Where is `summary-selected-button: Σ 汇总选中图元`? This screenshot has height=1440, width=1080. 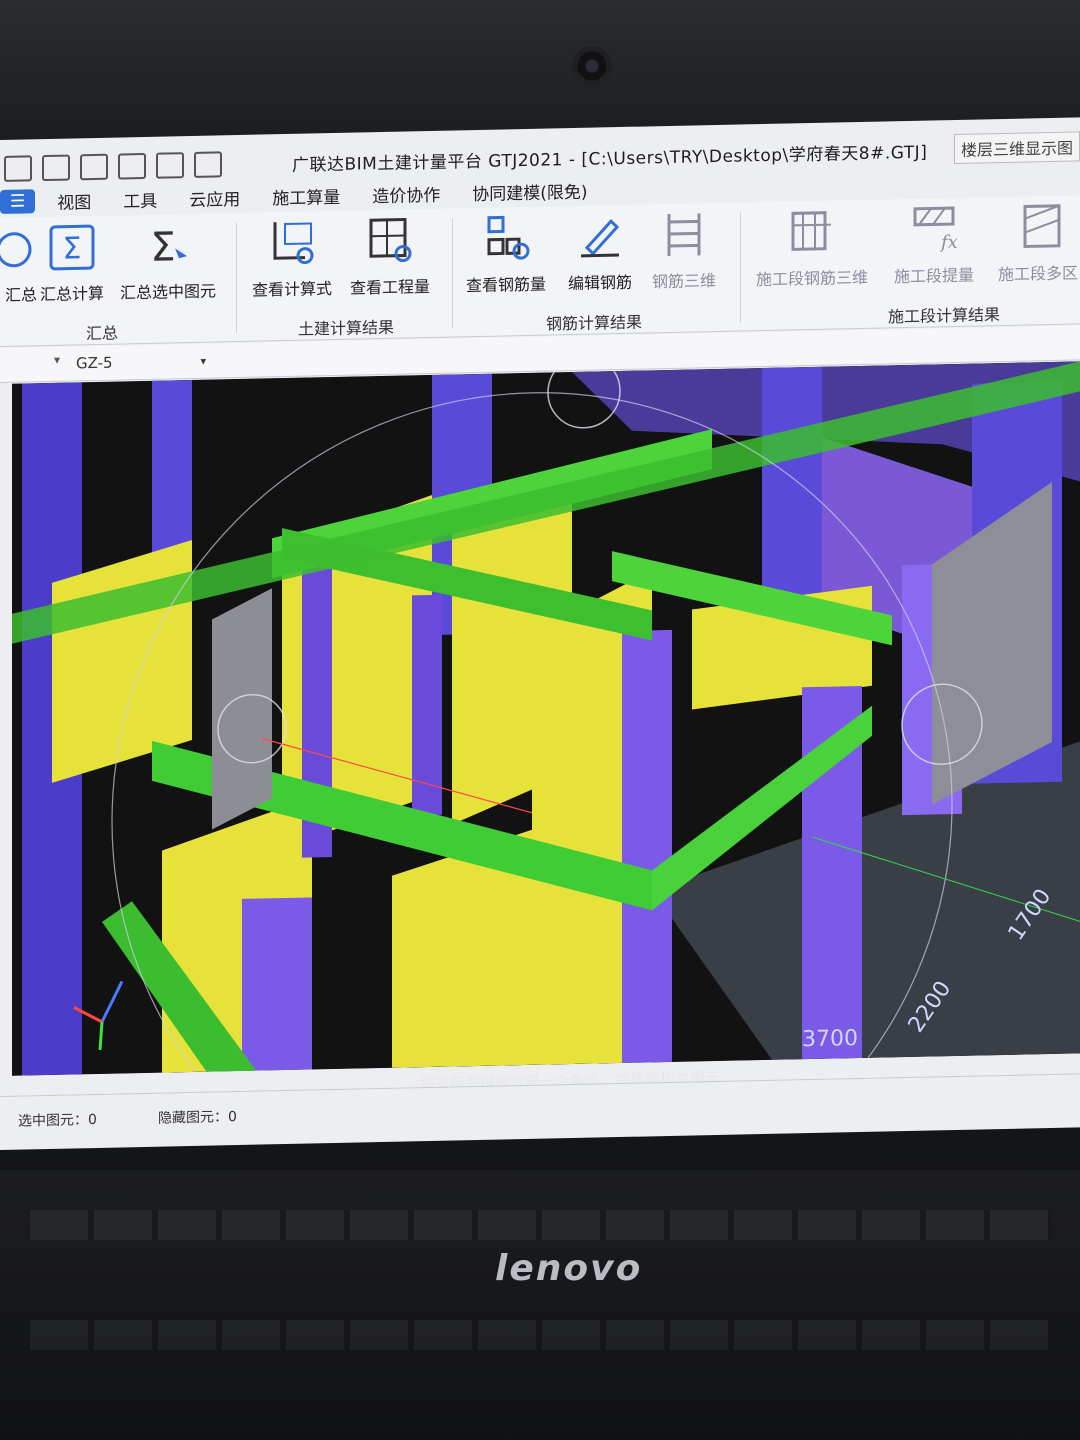 summary-selected-button: Σ 汇总选中图元 is located at coordinates (168, 261).